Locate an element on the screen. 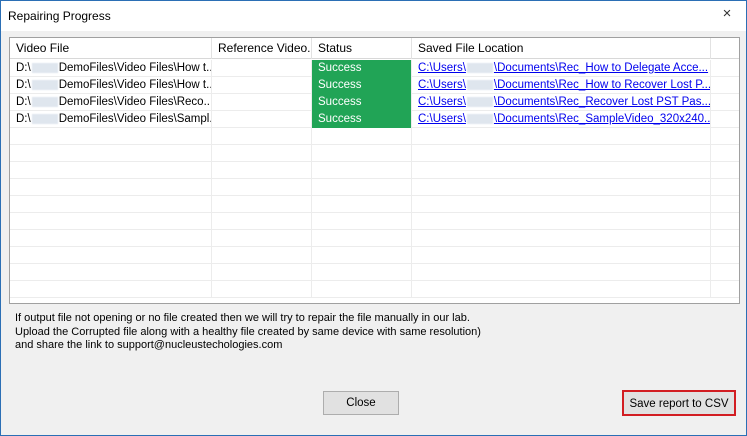 The width and height of the screenshot is (747, 436). column-header-status: Status is located at coordinates (362, 48).